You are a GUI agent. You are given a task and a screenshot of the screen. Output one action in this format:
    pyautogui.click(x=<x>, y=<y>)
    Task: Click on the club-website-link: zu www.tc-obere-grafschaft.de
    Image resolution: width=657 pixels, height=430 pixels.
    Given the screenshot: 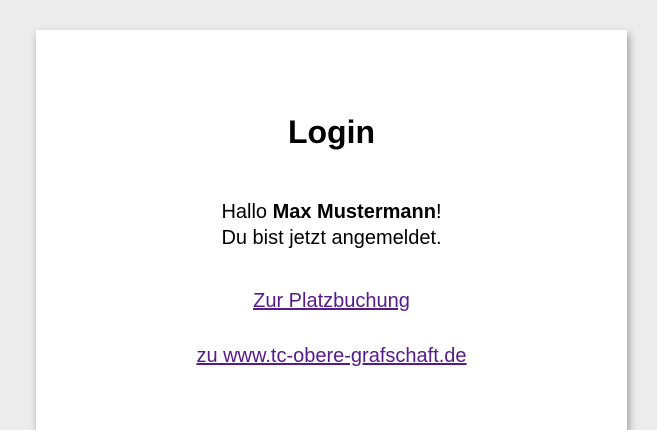 What is the action you would take?
    pyautogui.click(x=331, y=356)
    